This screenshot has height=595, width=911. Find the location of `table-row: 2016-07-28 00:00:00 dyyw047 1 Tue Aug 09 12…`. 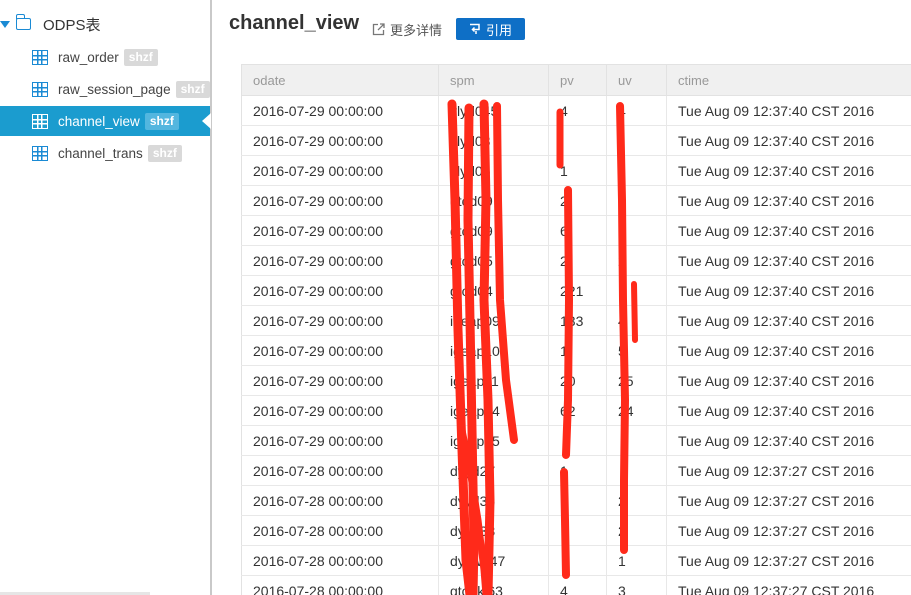

table-row: 2016-07-28 00:00:00 dyyw047 1 Tue Aug 09 12… is located at coordinates (576, 560).